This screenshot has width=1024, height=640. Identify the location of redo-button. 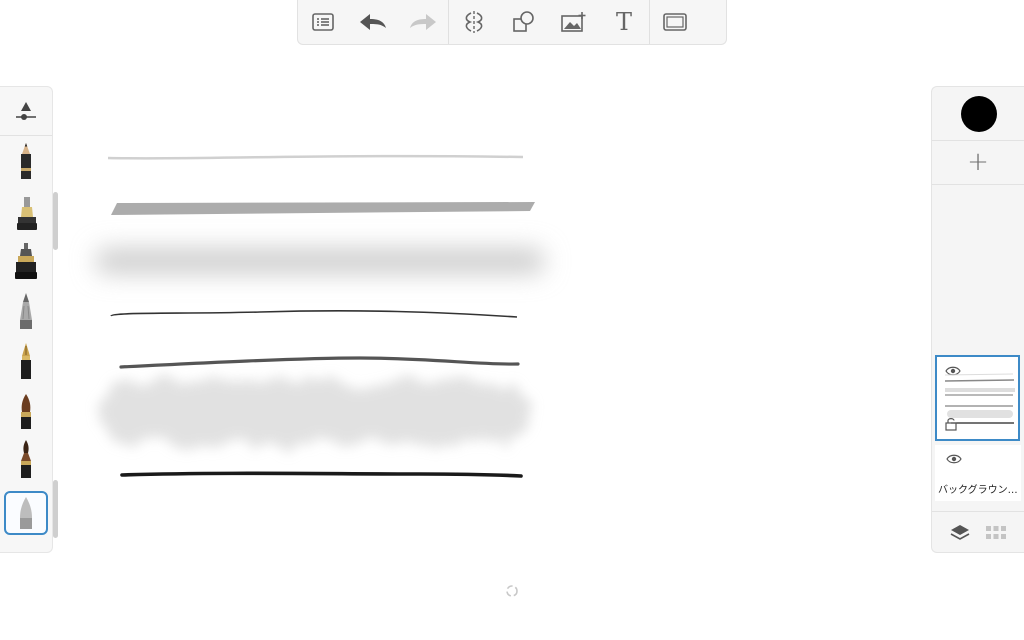
(423, 22).